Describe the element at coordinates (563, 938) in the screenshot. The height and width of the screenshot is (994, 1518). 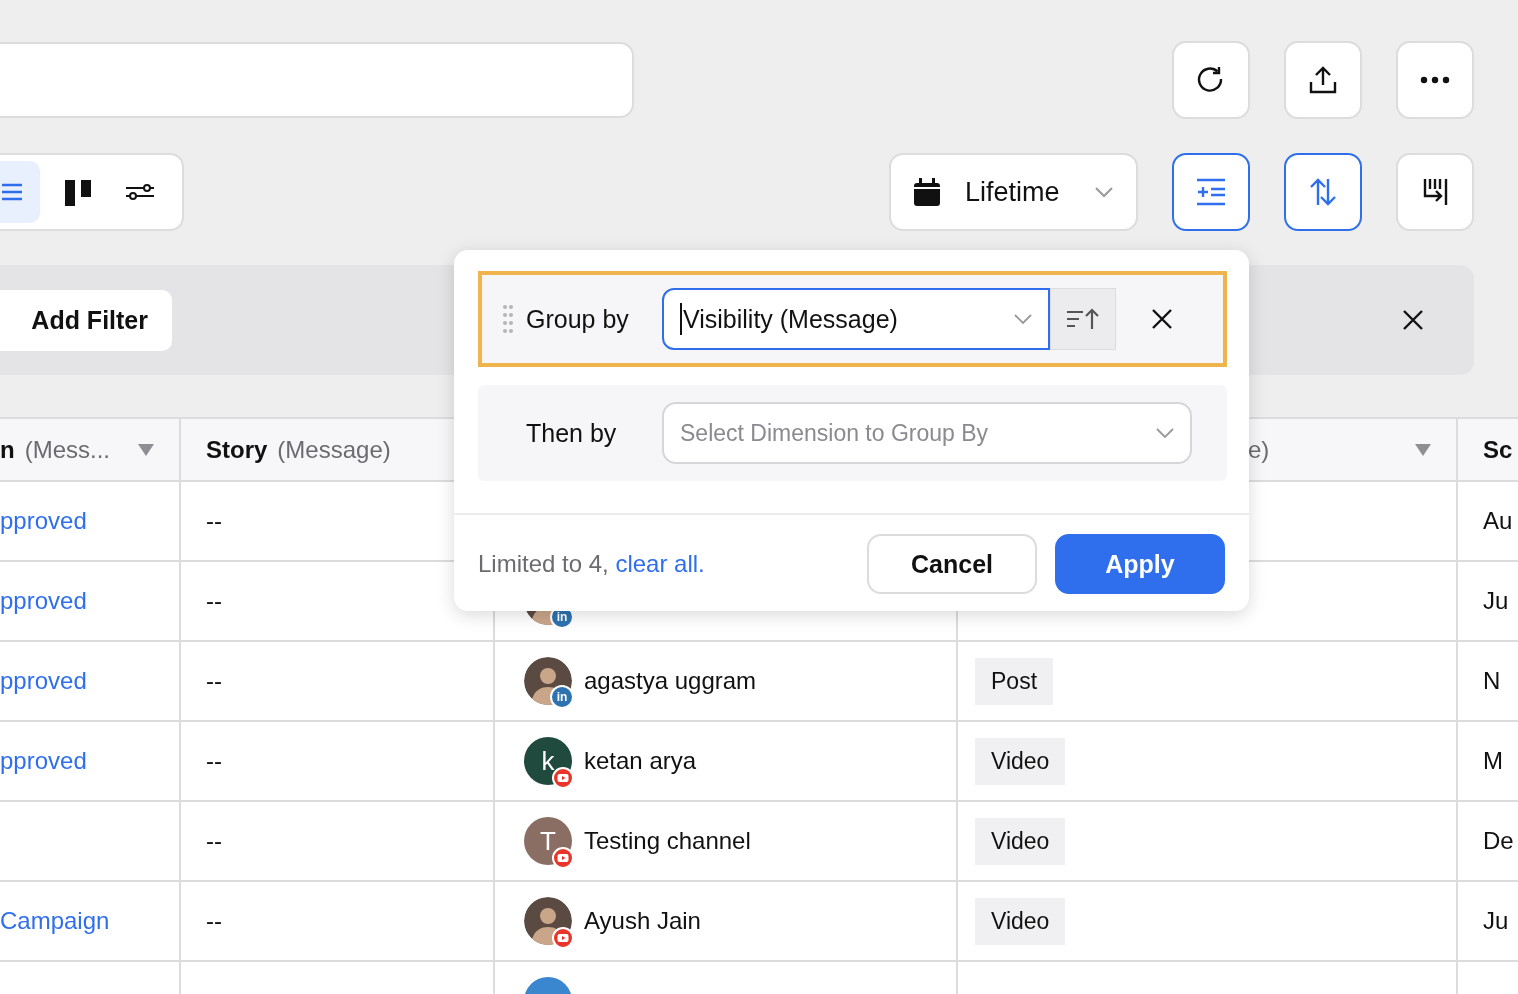
I see `play-badge-icon` at that location.